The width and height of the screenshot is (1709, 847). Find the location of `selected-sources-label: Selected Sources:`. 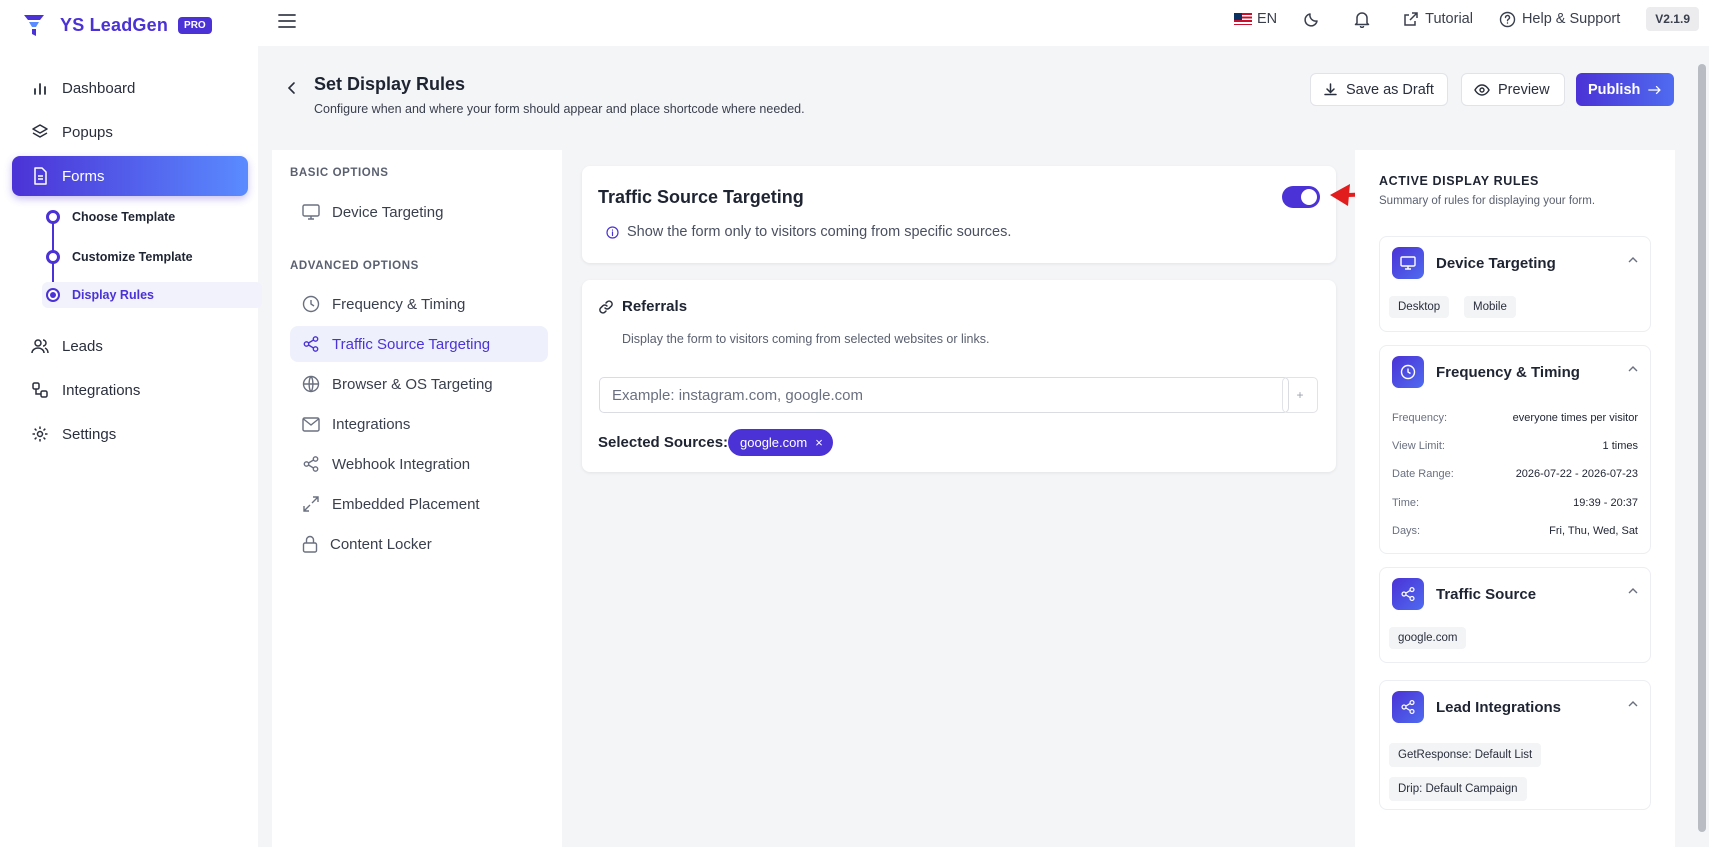

selected-sources-label: Selected Sources: is located at coordinates (663, 442).